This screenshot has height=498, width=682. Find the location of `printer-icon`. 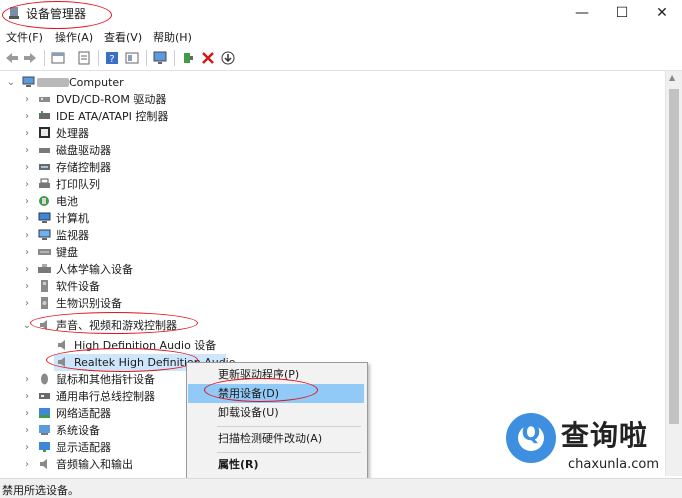

printer-icon is located at coordinates (44, 183).